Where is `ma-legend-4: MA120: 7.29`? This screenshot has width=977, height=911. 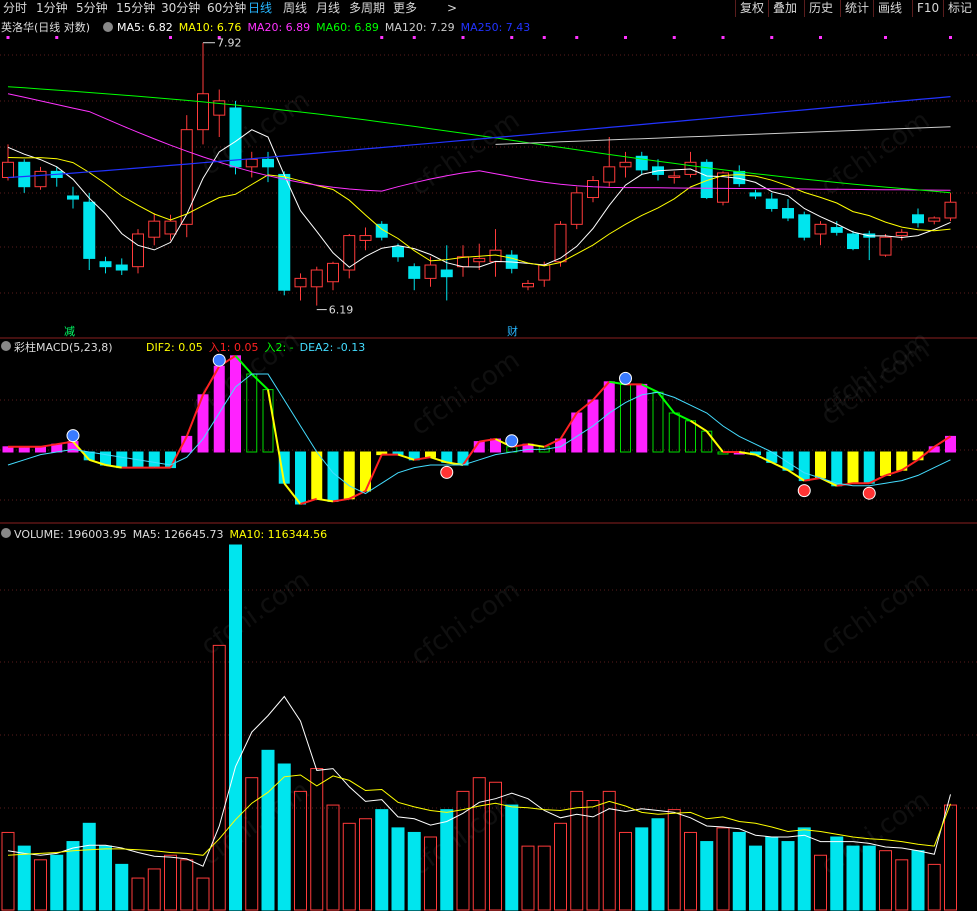 ma-legend-4: MA120: 7.29 is located at coordinates (420, 27).